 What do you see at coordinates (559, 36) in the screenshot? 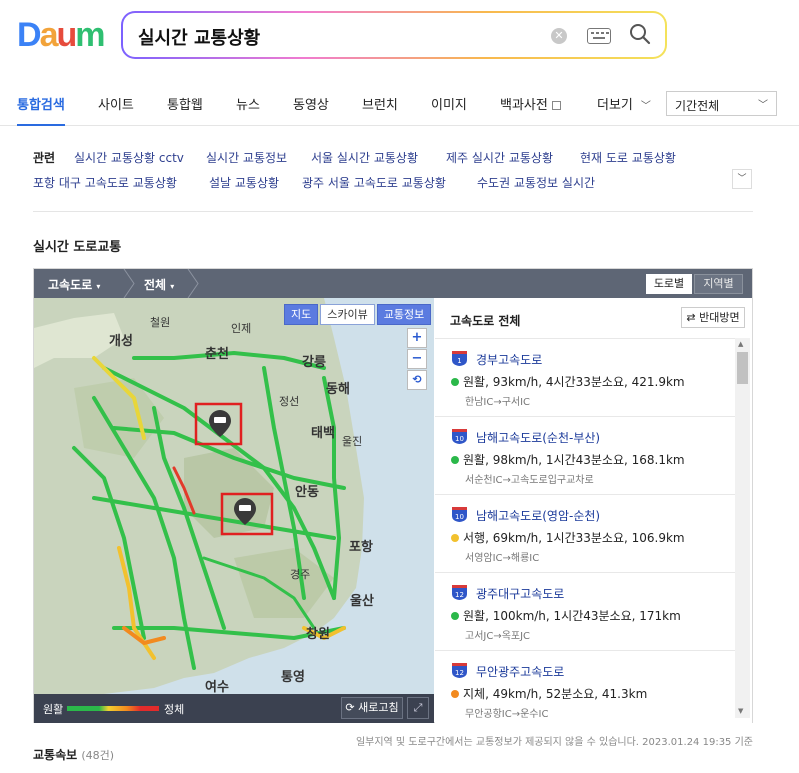
I see `clear-icon: ✕` at bounding box center [559, 36].